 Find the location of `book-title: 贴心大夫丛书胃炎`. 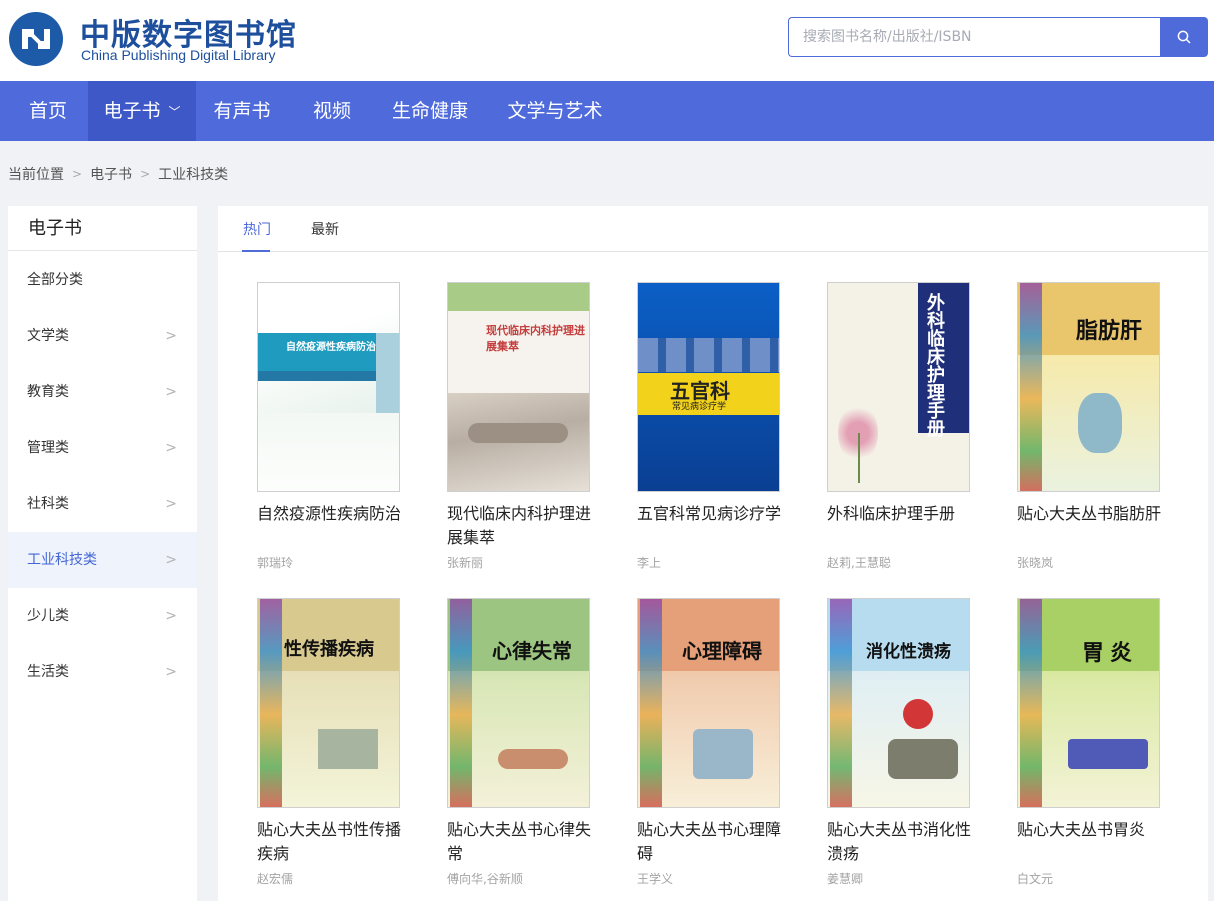

book-title: 贴心大夫丛书胃炎 is located at coordinates (1092, 830).